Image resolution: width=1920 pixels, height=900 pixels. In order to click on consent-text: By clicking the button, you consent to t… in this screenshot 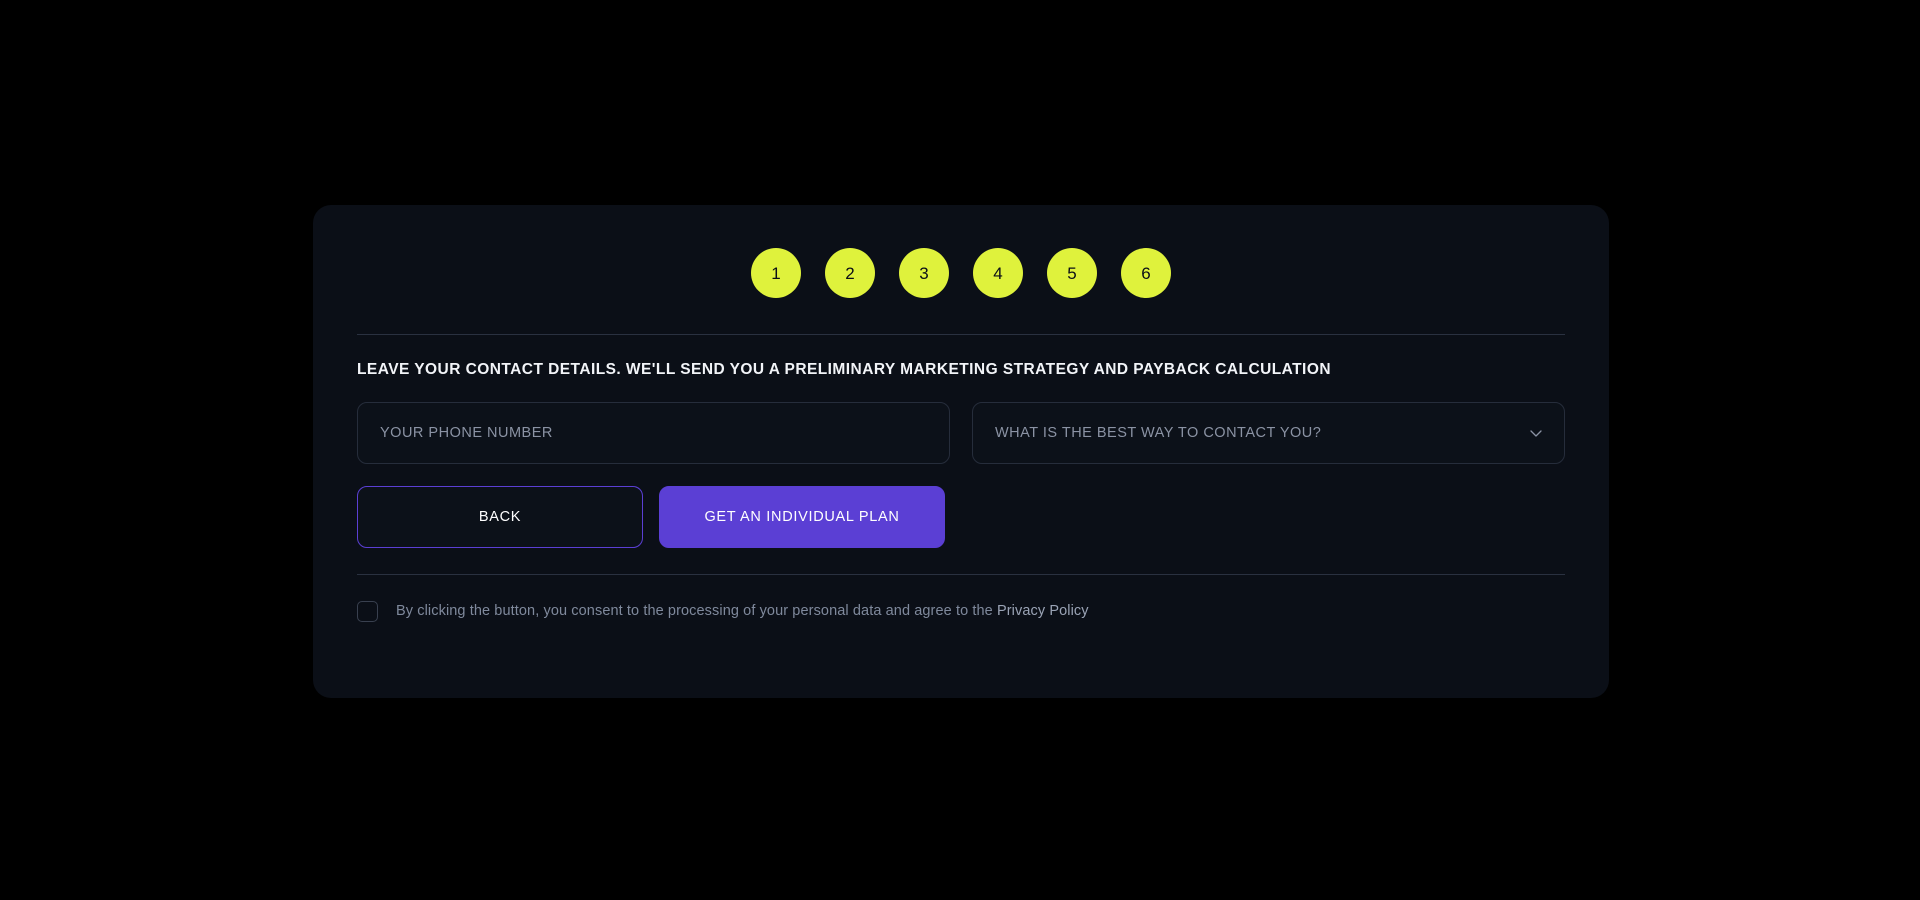, I will do `click(742, 611)`.